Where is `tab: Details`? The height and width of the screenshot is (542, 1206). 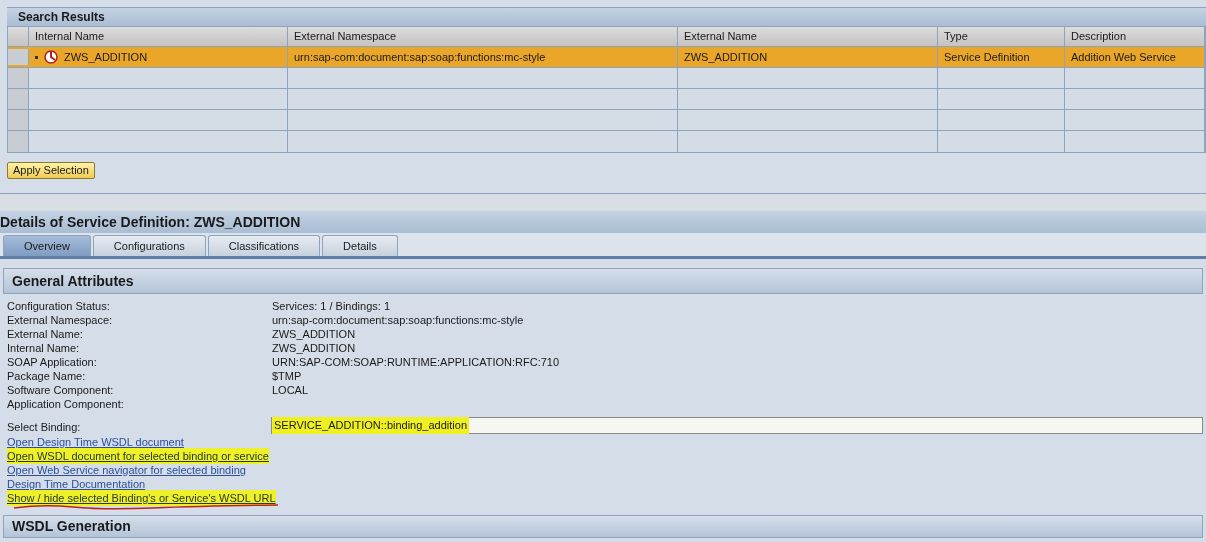
tab: Details is located at coordinates (360, 245).